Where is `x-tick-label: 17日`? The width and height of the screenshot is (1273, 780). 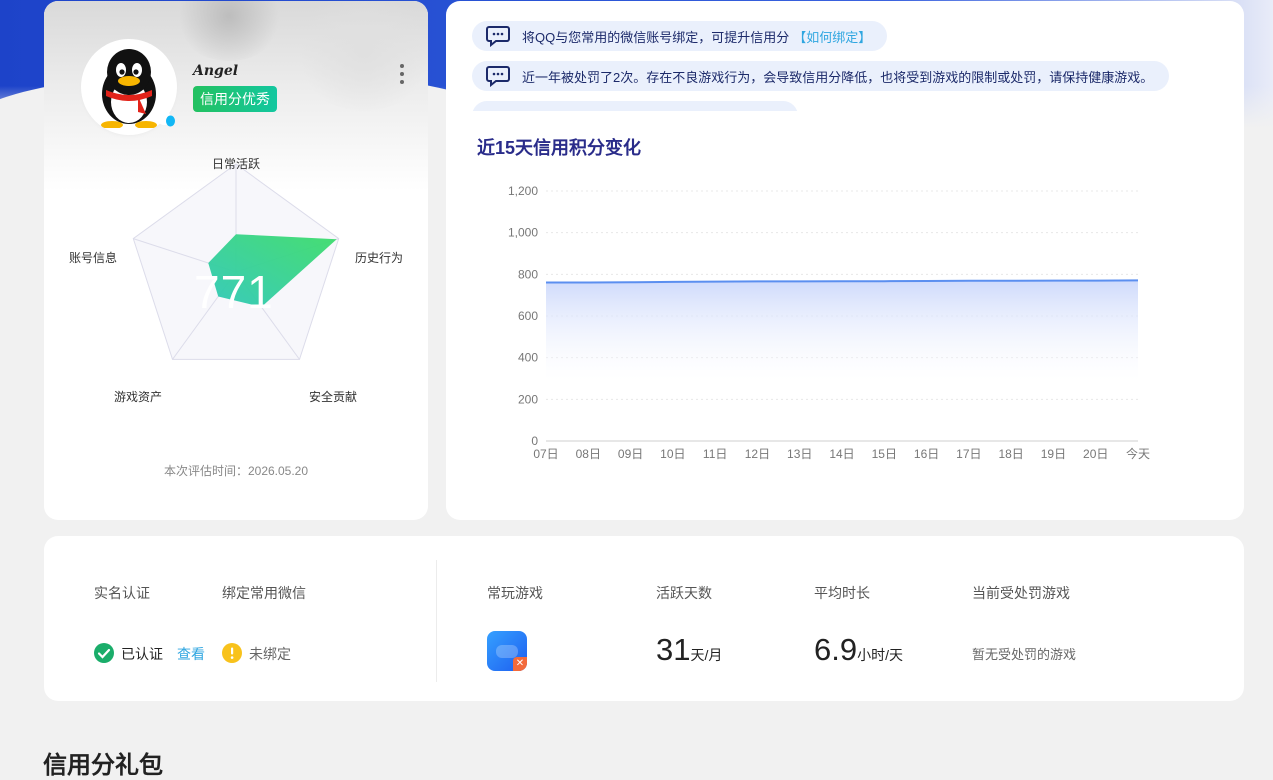 x-tick-label: 17日 is located at coordinates (968, 454).